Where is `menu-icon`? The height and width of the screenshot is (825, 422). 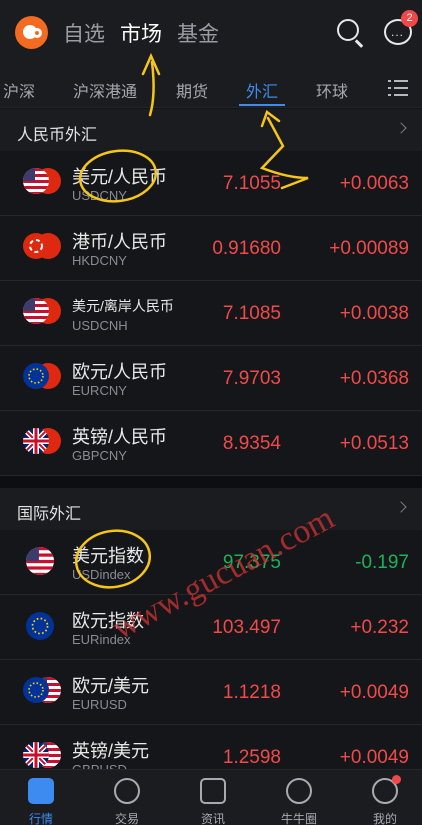
menu-icon is located at coordinates (398, 88).